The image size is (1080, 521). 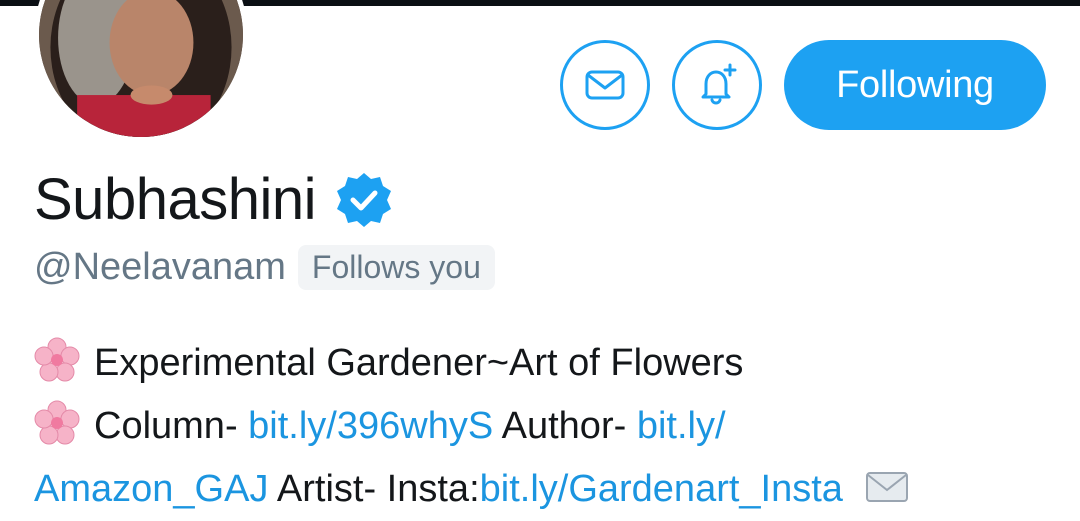 I want to click on profile-name-row: Subhashini, so click(x=214, y=199).